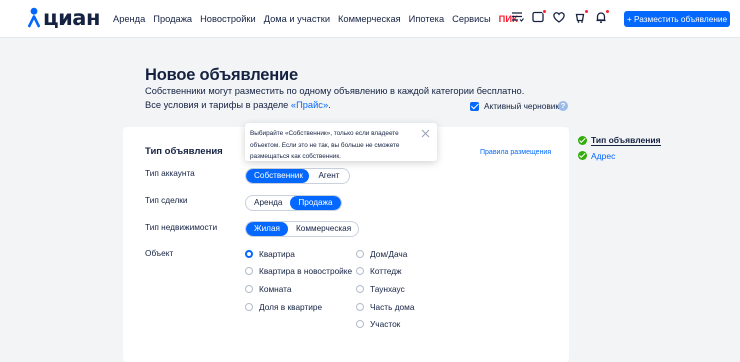  Describe the element at coordinates (518, 18) in the screenshot. I see `compare-icon` at that location.